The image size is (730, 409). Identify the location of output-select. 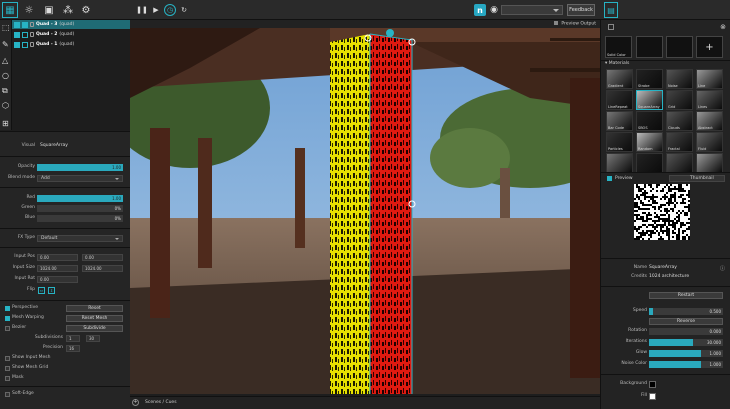
(532, 10).